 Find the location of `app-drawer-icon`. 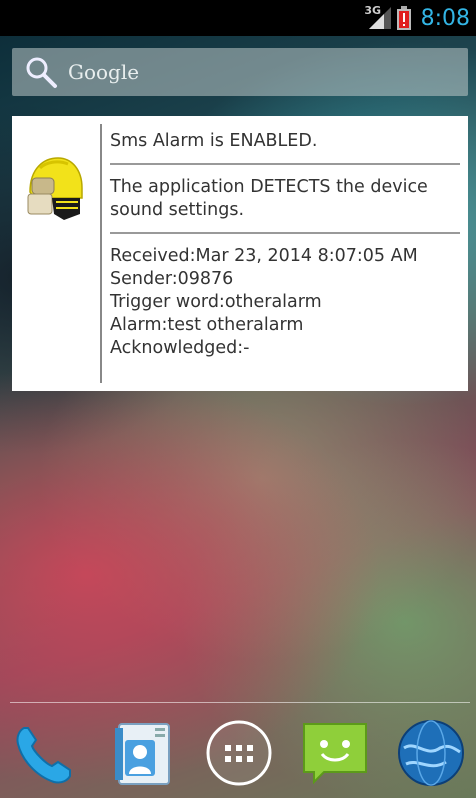

app-drawer-icon is located at coordinates (239, 753).